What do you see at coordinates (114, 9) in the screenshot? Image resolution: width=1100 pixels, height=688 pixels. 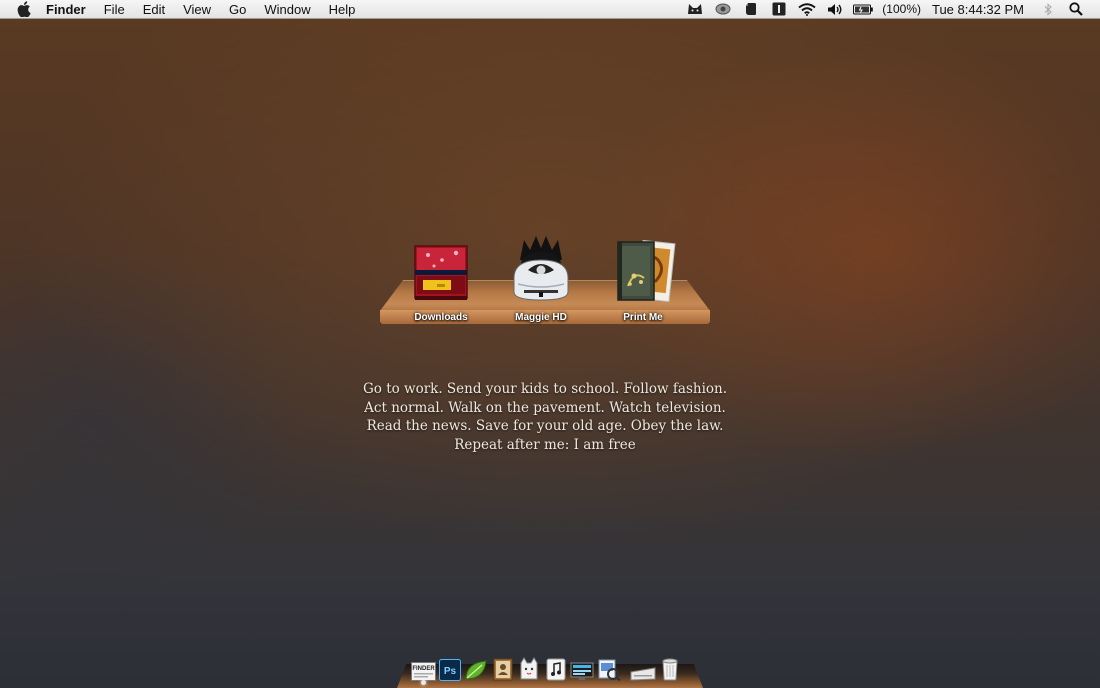 I see `menu-file: File` at bounding box center [114, 9].